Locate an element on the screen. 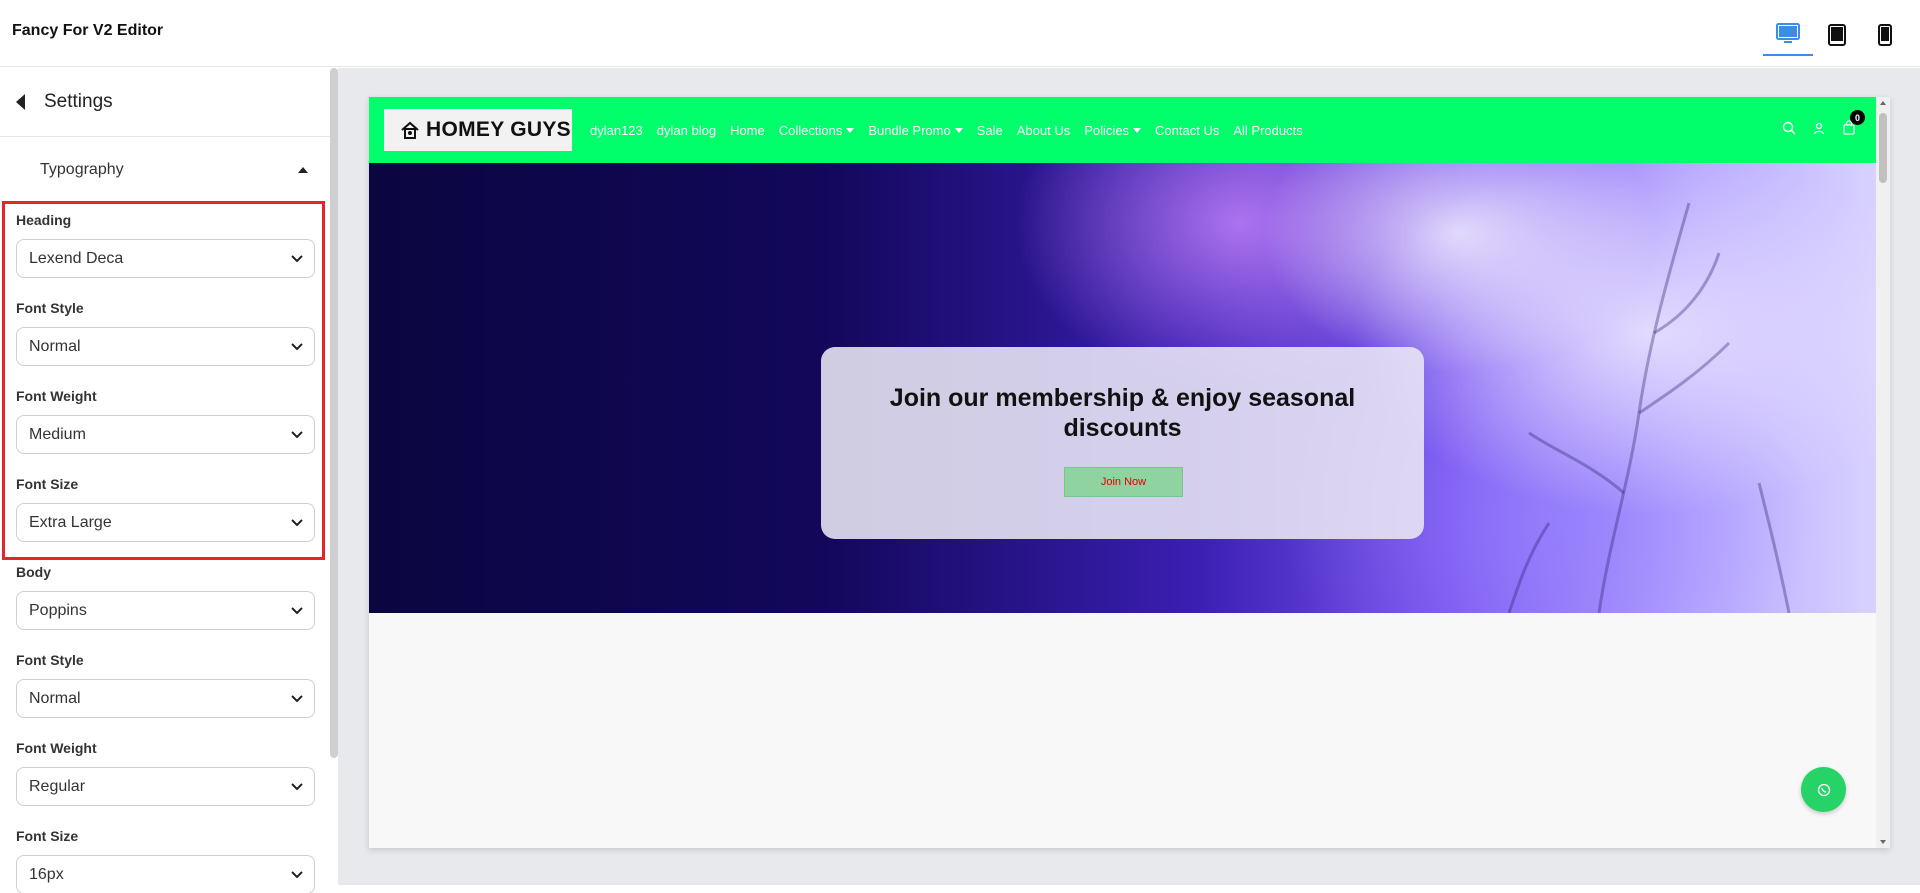 The image size is (1920, 893). heading-style-select: Normal is located at coordinates (165, 346).